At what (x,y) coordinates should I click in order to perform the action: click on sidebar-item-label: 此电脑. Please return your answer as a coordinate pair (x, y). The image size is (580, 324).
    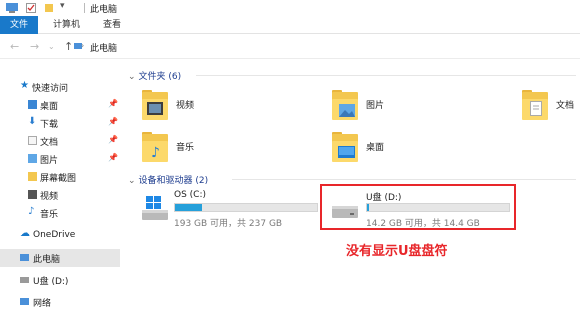
    Looking at the image, I should click on (47, 260).